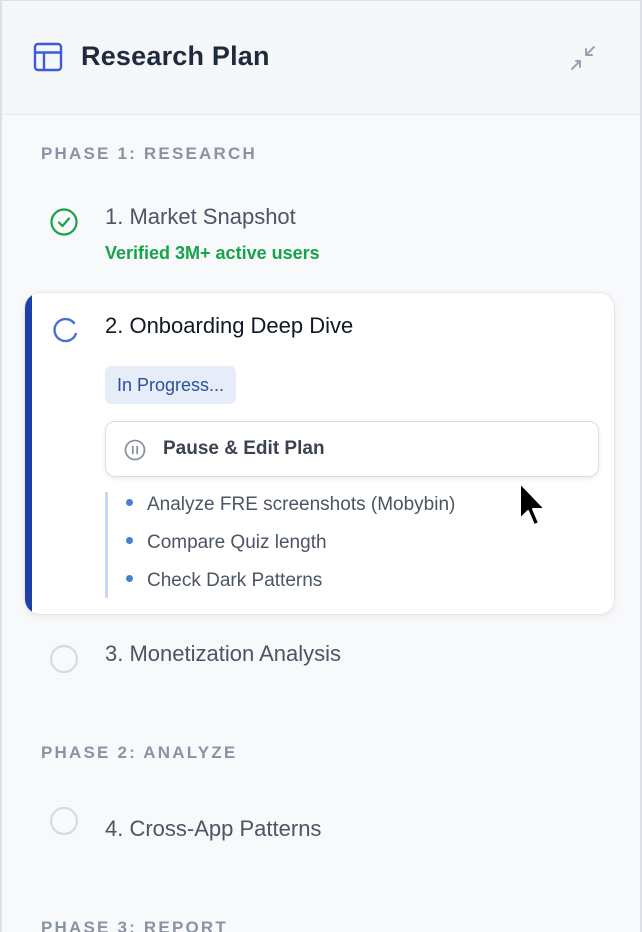 This screenshot has width=642, height=932. I want to click on step-3-title: 3. Monetization Analysis, so click(223, 654).